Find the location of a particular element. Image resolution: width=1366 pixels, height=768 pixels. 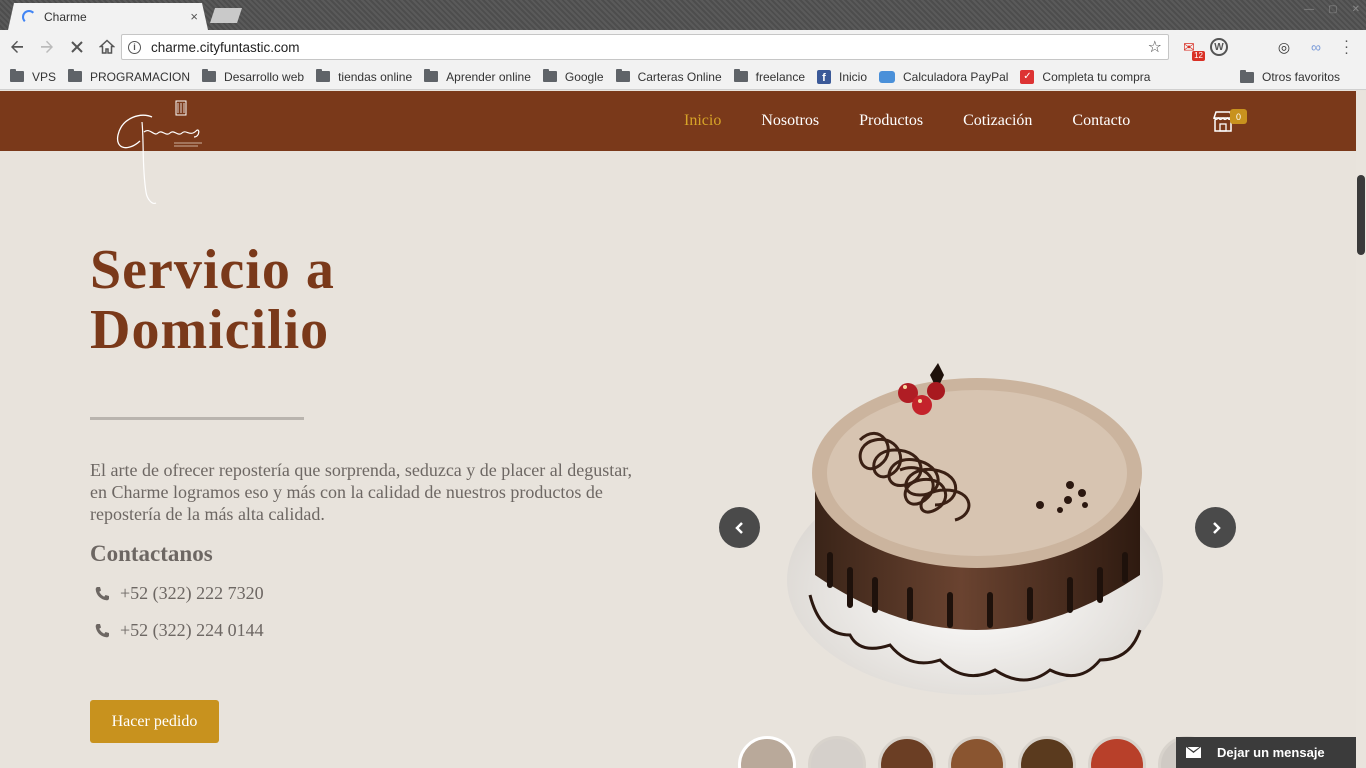

phone-row: +52 (322) 224 0144 is located at coordinates (179, 630).